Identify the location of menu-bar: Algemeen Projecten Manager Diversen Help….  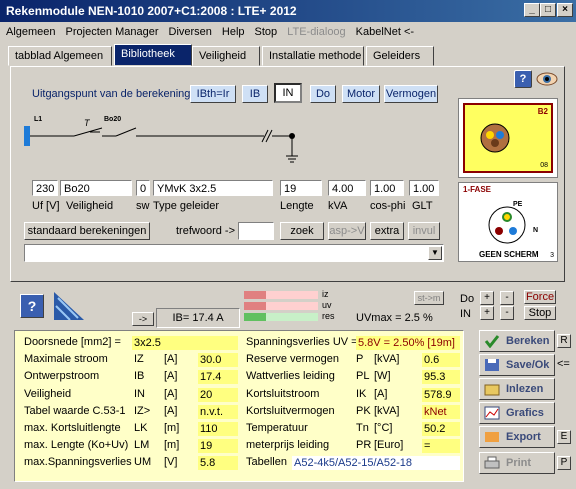
(288, 31).